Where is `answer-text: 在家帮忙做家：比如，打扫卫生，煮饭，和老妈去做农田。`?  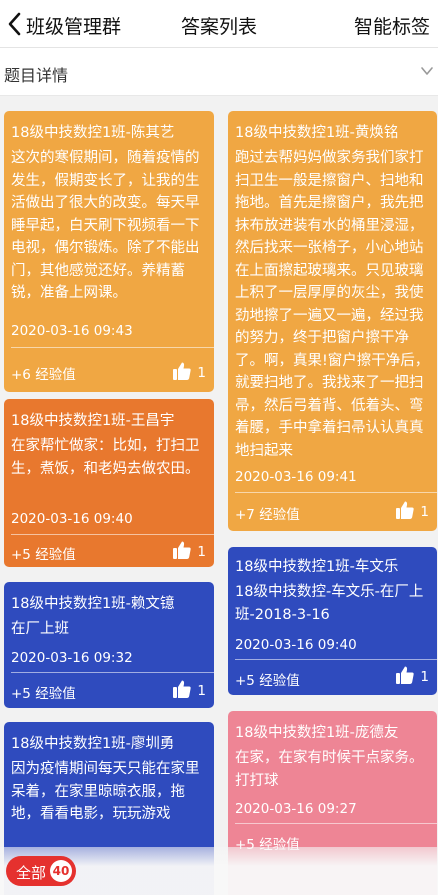 answer-text: 在家帮忙做家：比如，打扫卫生，煮饭，和老妈去做农田。 is located at coordinates (105, 457).